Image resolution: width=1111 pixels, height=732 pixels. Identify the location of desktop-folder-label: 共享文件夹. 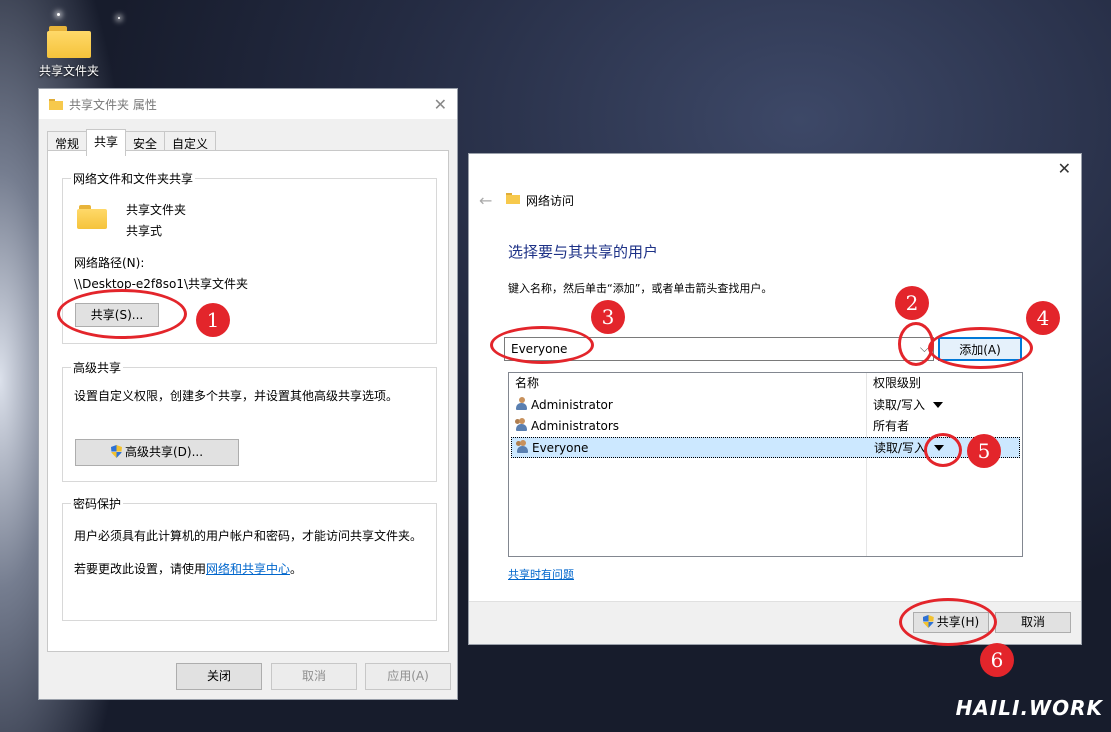
(68, 71).